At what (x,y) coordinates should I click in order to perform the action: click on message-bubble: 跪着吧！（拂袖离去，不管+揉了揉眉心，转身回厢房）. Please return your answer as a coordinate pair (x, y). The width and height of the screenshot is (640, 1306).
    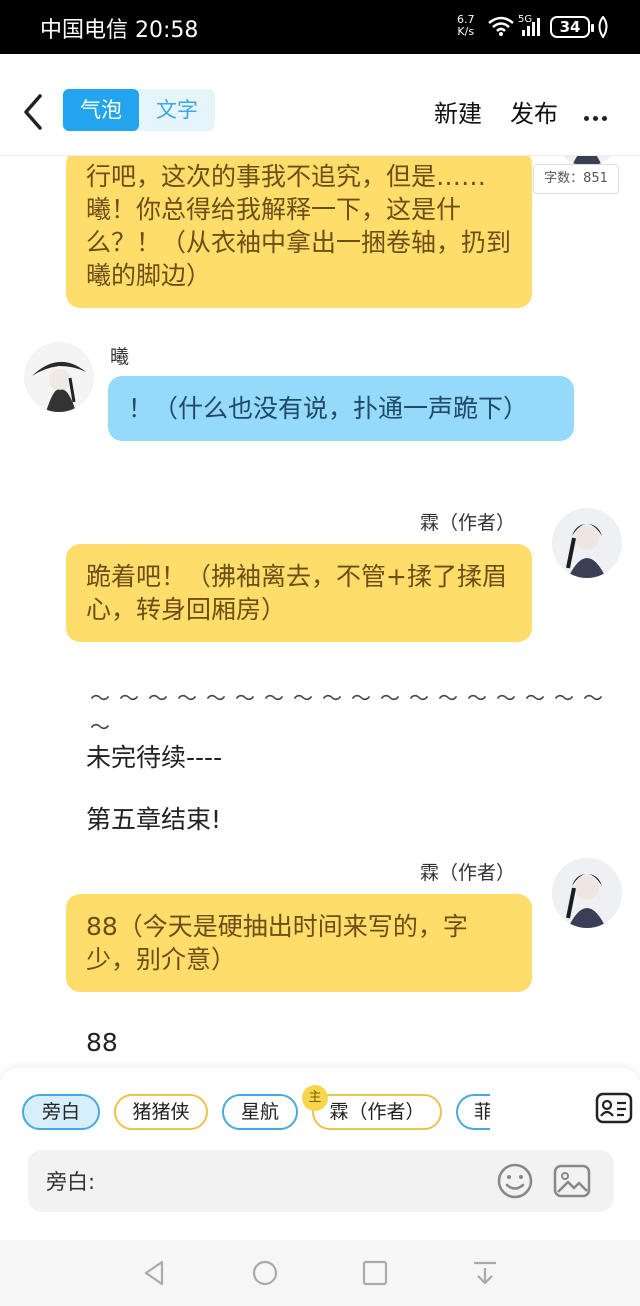
    Looking at the image, I should click on (299, 593).